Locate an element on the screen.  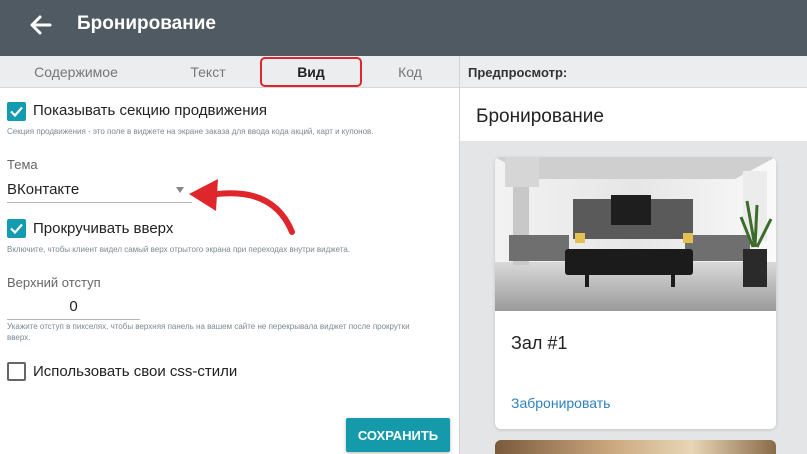
promo-checkbox is located at coordinates (16, 111).